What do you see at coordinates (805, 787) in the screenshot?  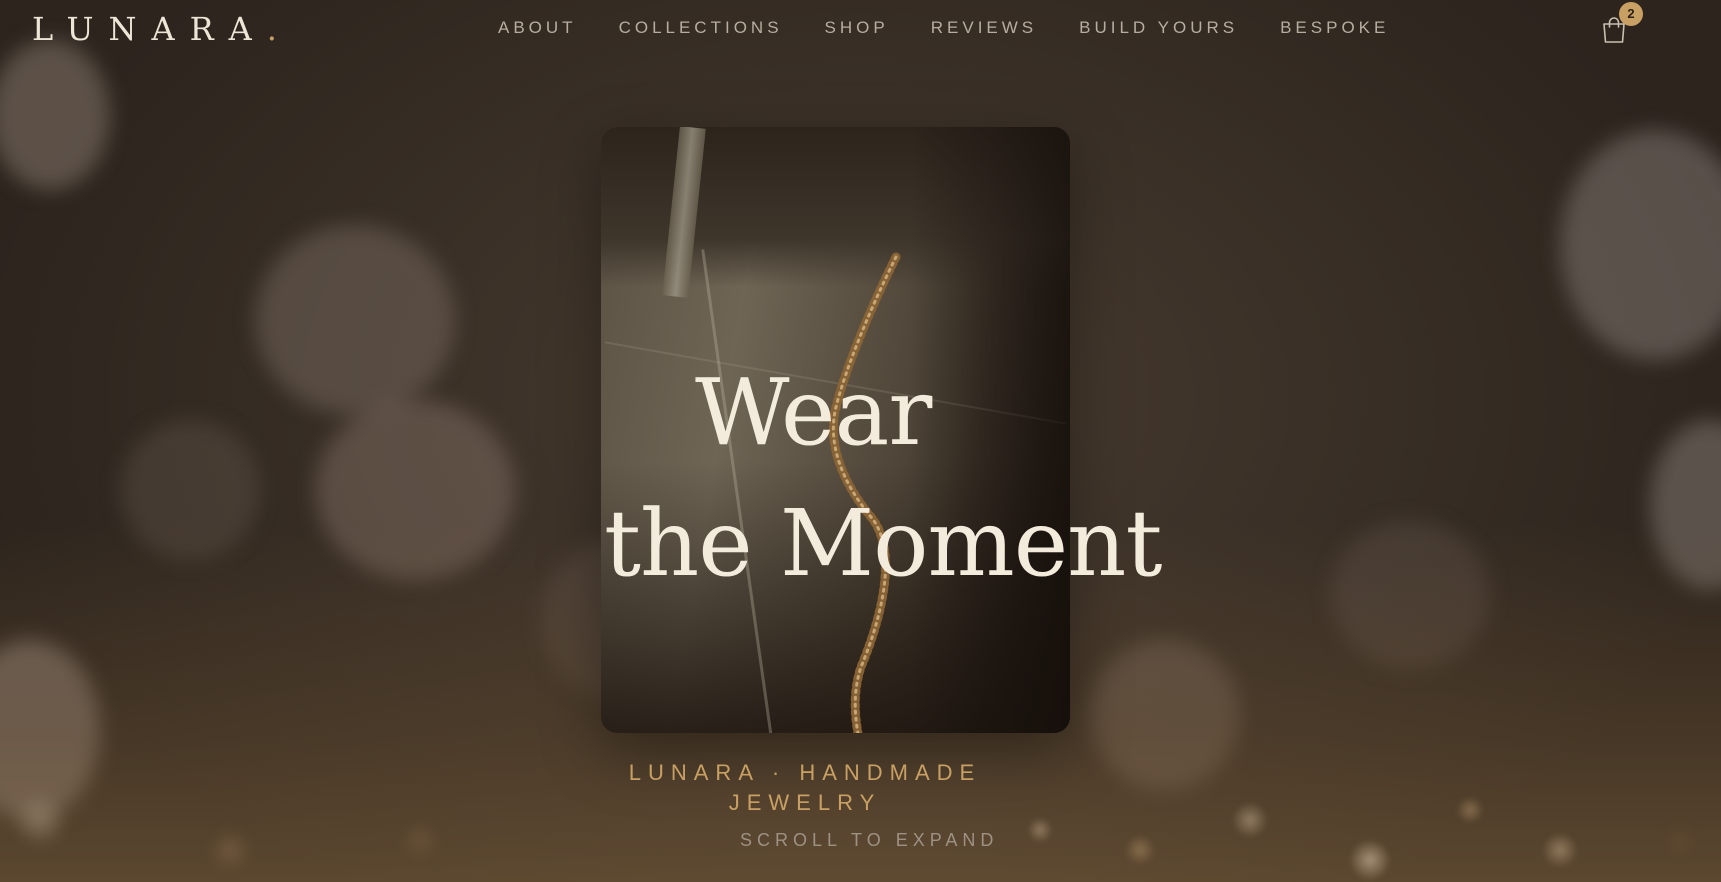 I see `hero-tagline: LUNARA · HANDMADE JEWELRY` at bounding box center [805, 787].